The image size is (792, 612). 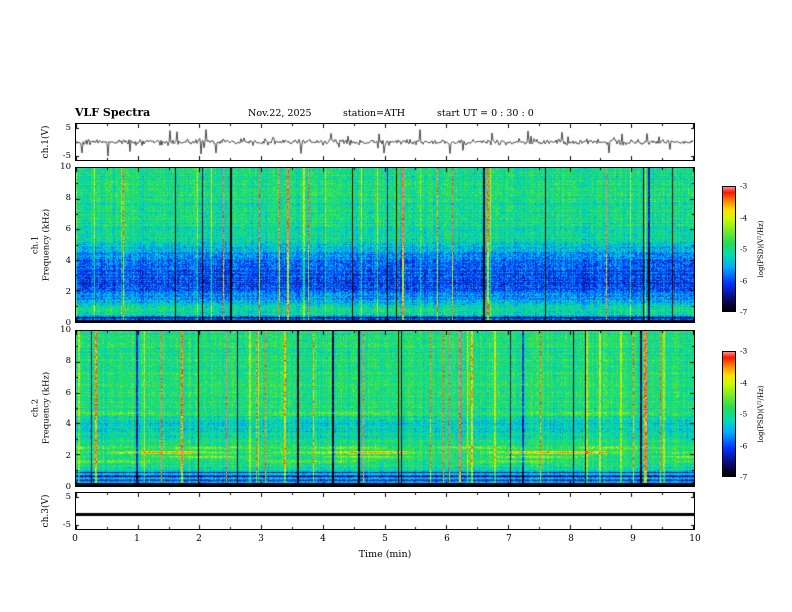 I want to click on x-tick-label: 10, so click(x=695, y=539).